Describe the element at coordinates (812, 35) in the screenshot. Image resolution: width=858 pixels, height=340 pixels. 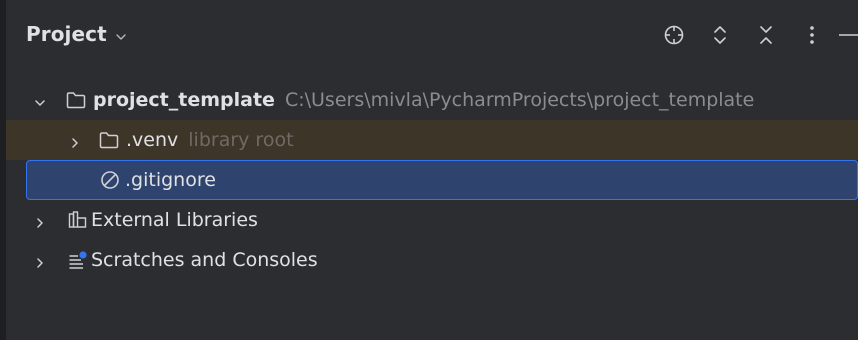
I see `more-options-icon` at that location.